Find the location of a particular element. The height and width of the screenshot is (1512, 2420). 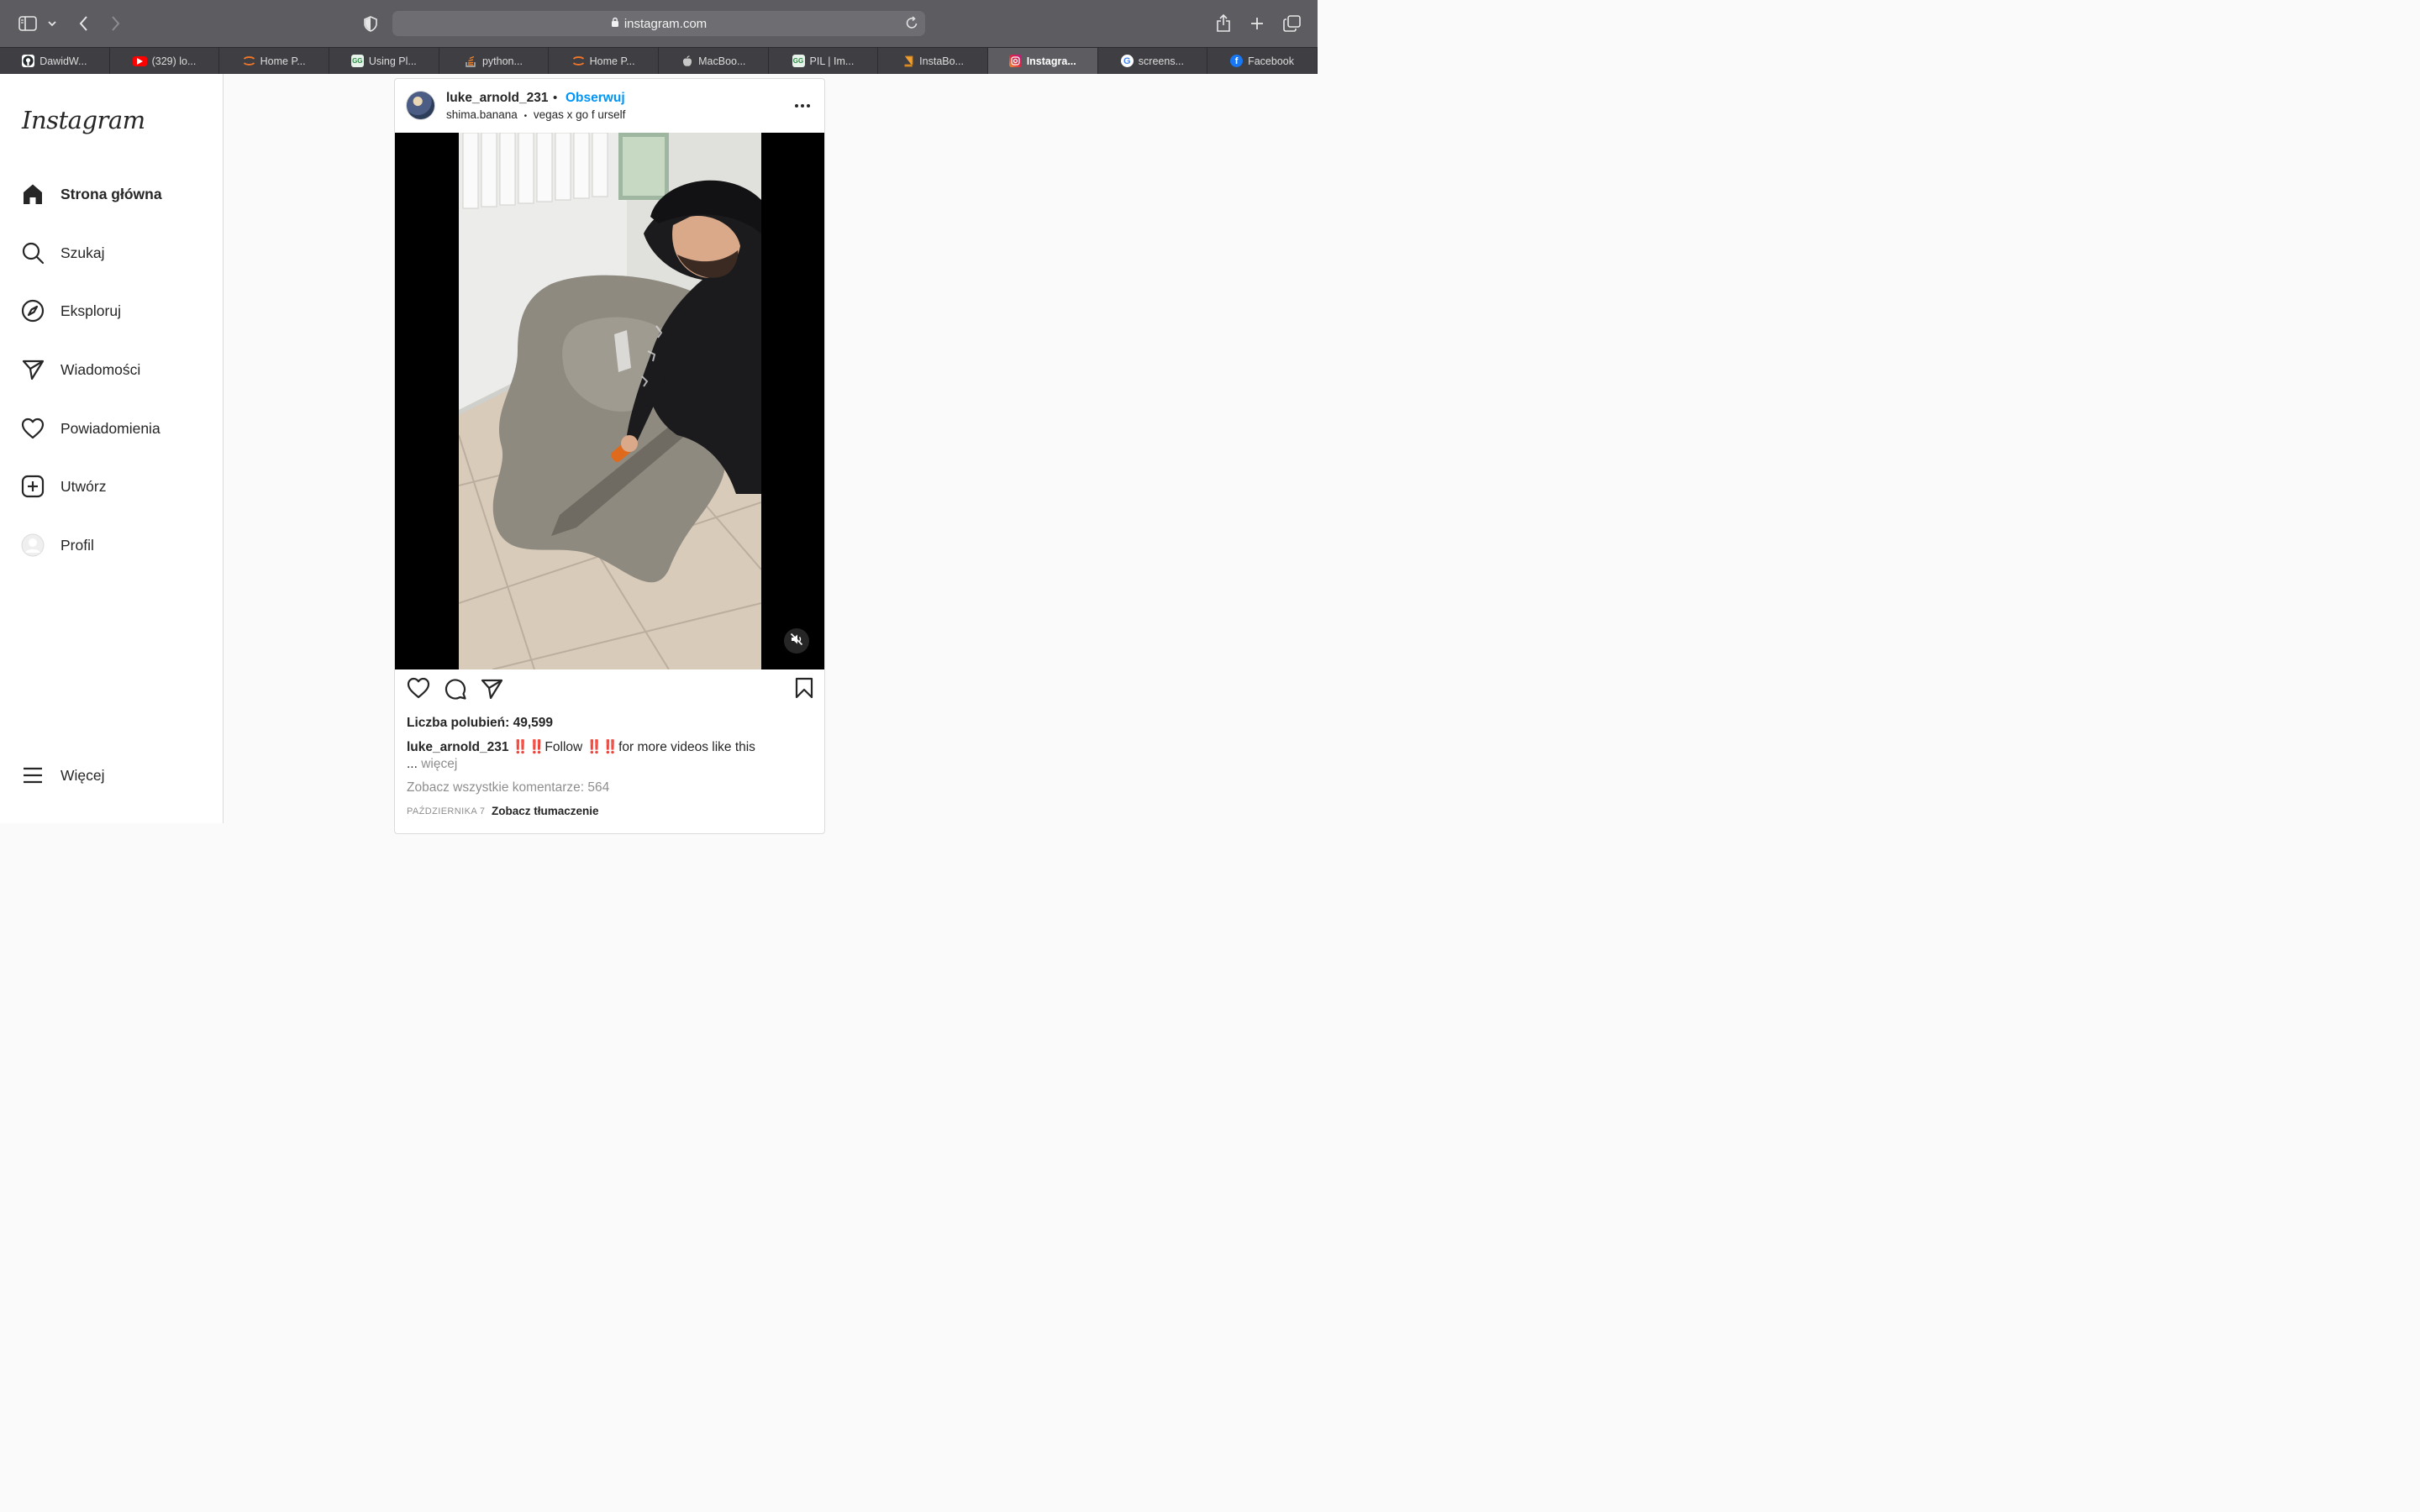

view-all-comments-link: Zobacz wszystkie komentarze: 564 is located at coordinates (508, 787).